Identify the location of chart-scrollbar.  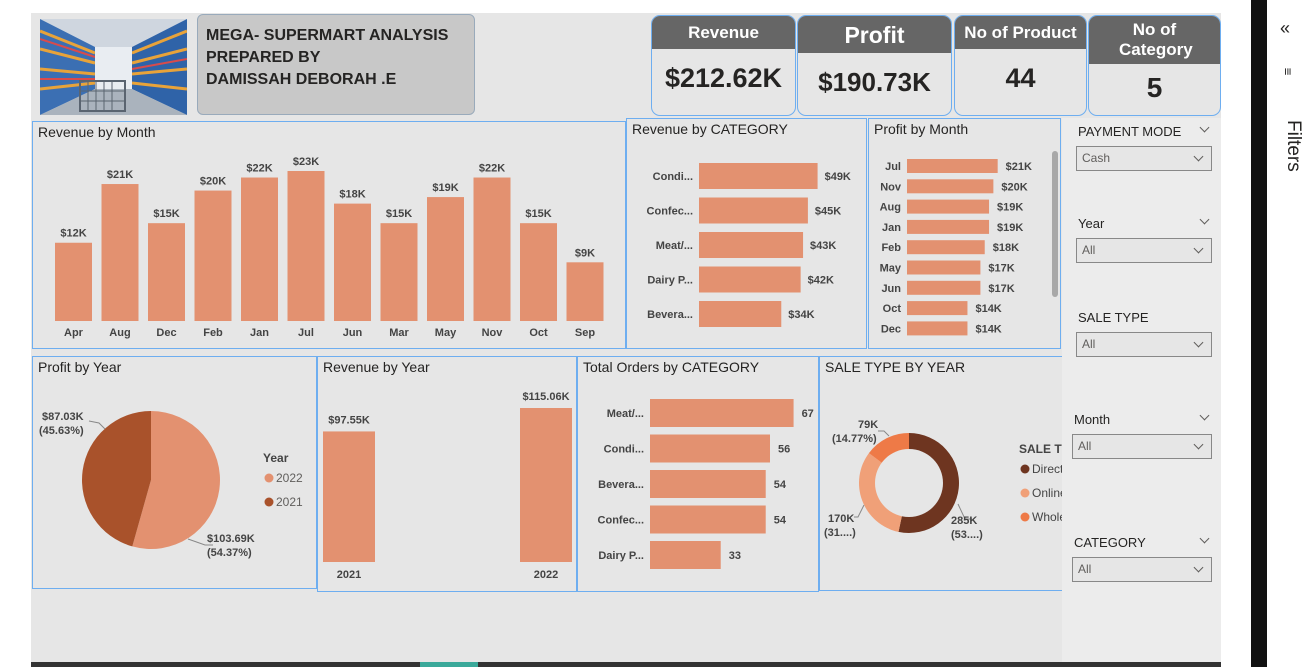
(1055, 224).